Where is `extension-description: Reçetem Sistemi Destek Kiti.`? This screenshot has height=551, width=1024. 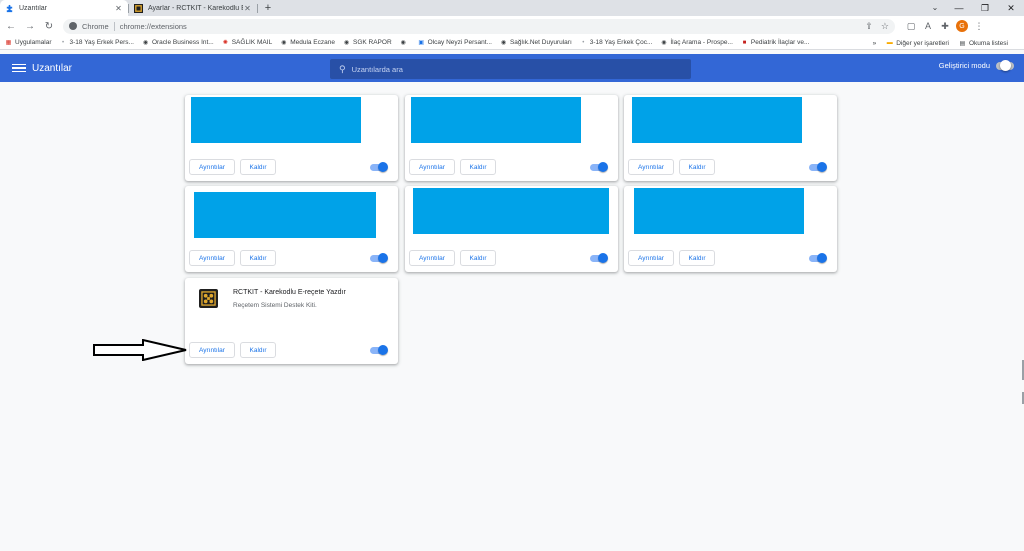 extension-description: Reçetem Sistemi Destek Kiti. is located at coordinates (275, 305).